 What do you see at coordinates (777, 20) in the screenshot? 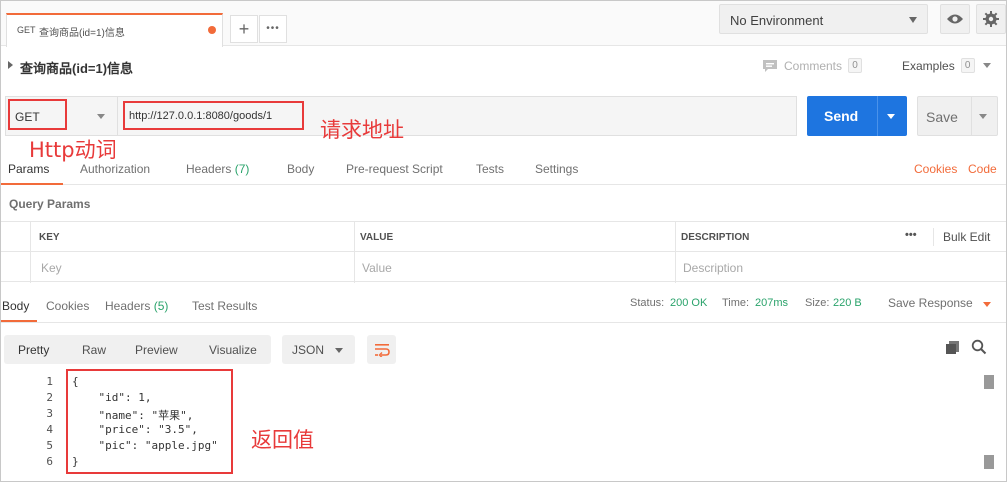
I see `environment-selected: No Environment` at bounding box center [777, 20].